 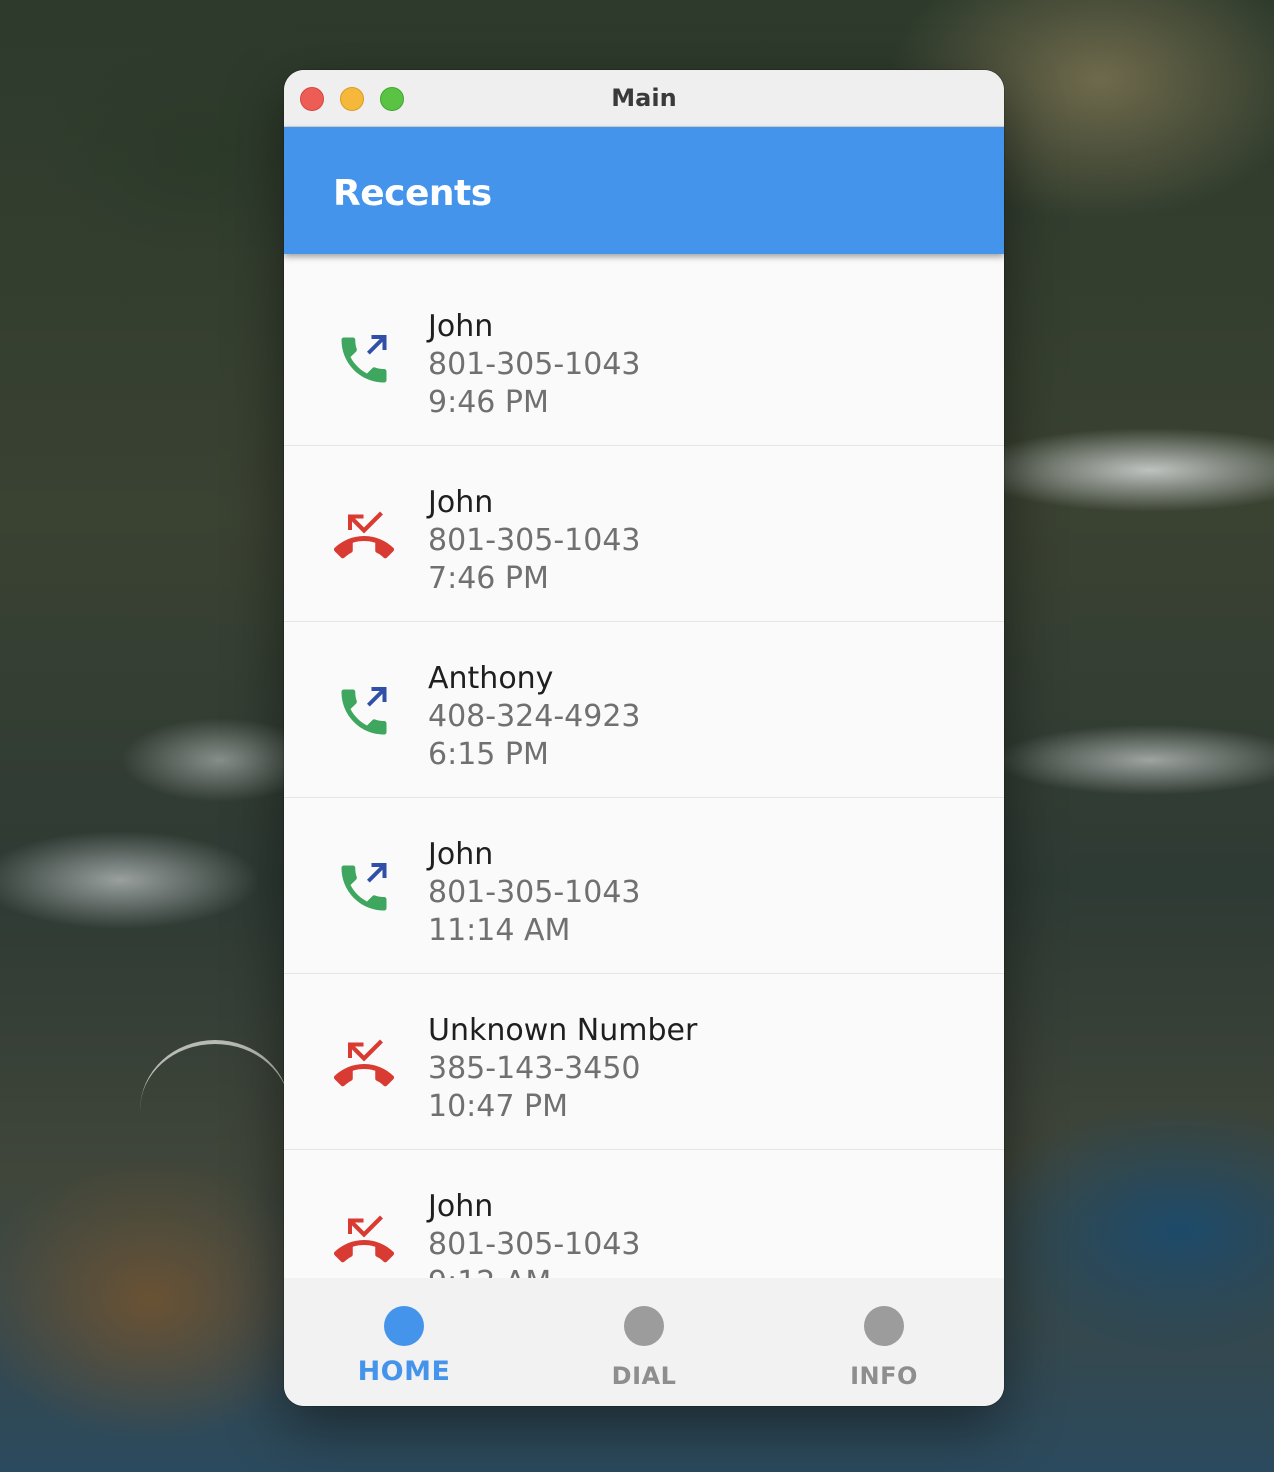 I want to click on phone-number: 385-143-3450, so click(x=534, y=1068).